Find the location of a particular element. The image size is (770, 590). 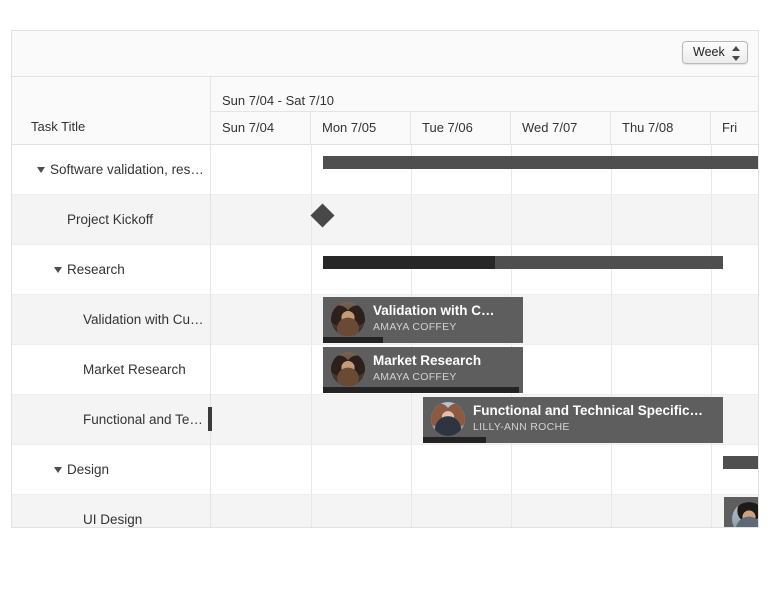

task-bar-assignee: LILLY-ANN ROCHE is located at coordinates (521, 427).